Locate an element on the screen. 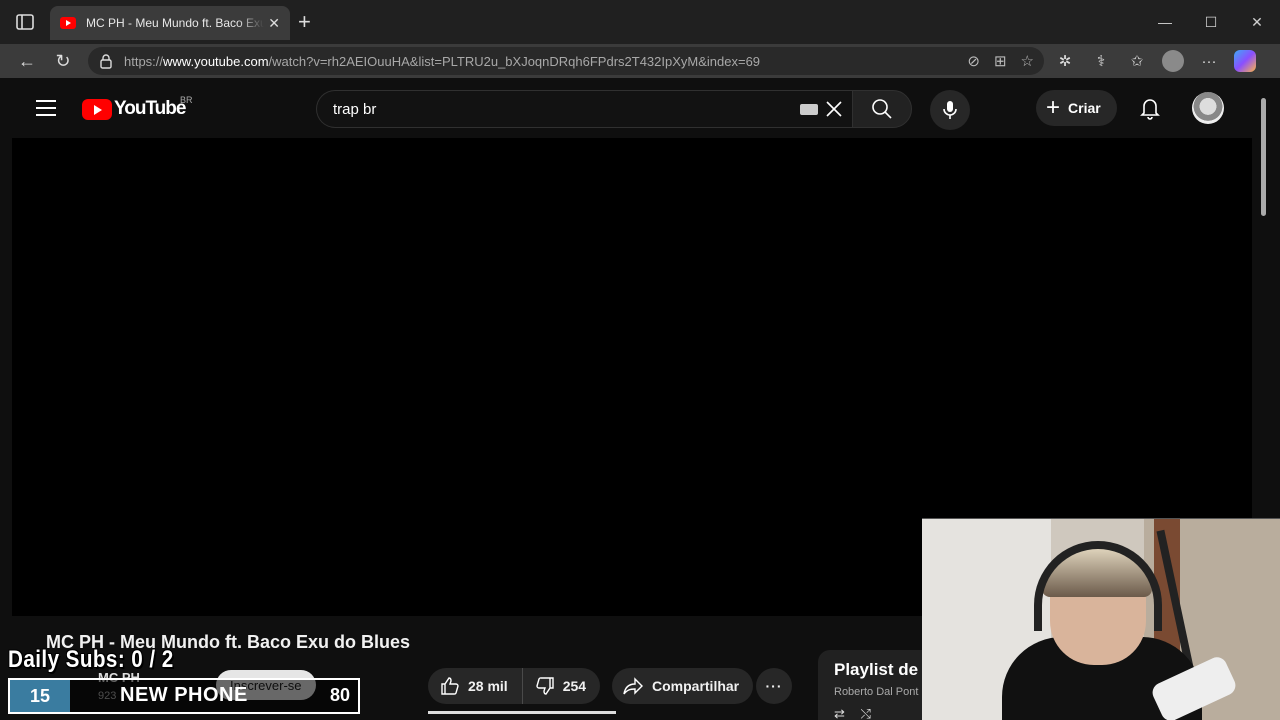  goal-label: NEW PHONE is located at coordinates (184, 695).